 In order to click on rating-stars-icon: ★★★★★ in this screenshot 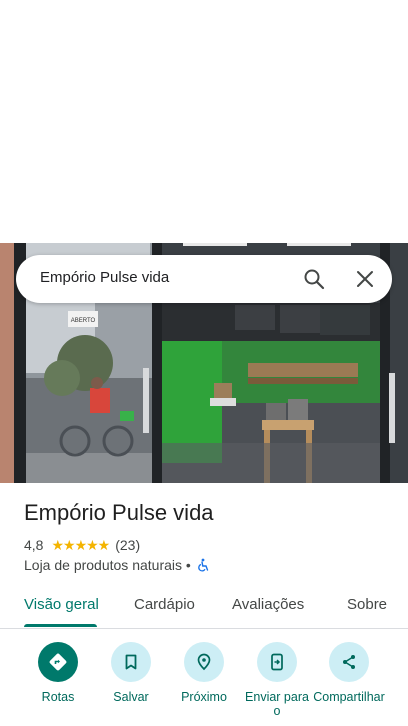, I will do `click(80, 544)`.